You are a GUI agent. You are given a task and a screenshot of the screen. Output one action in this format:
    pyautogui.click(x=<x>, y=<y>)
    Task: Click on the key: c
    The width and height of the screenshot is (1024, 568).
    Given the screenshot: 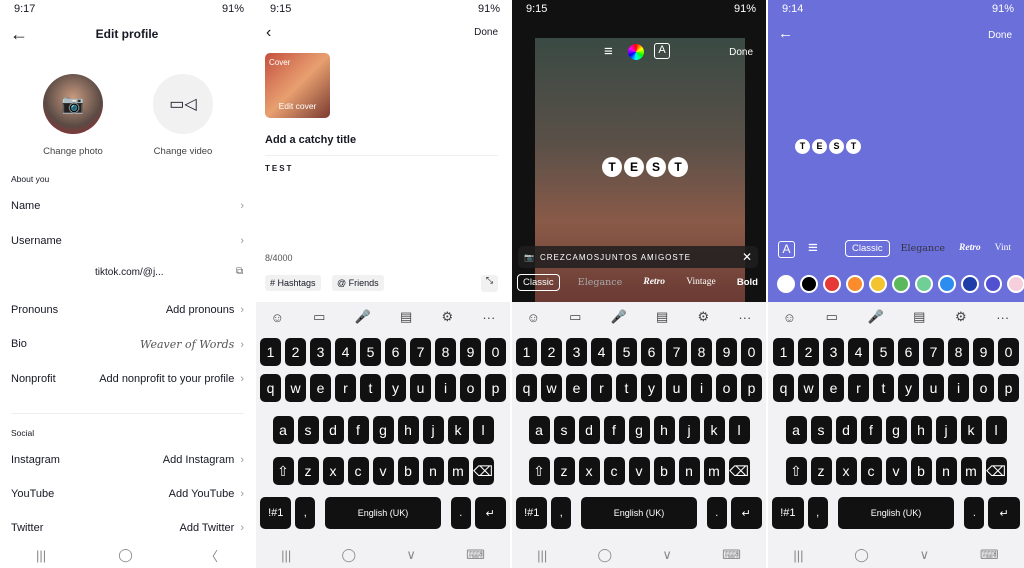 What is the action you would take?
    pyautogui.click(x=358, y=471)
    